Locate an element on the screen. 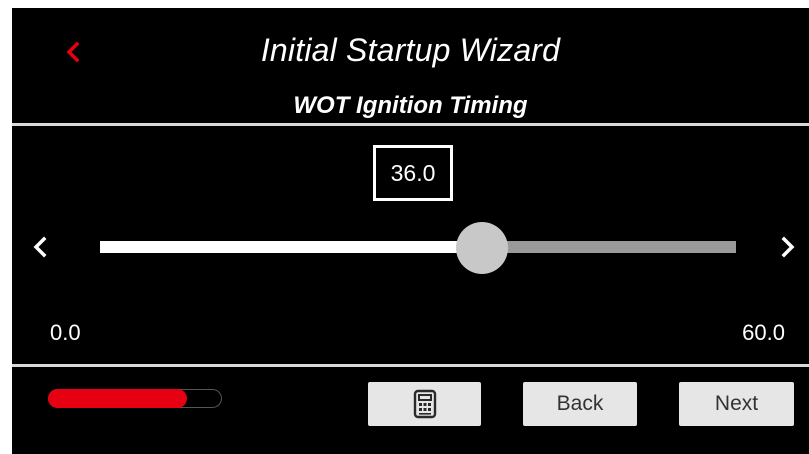  wizard-progress-bar is located at coordinates (135, 398).